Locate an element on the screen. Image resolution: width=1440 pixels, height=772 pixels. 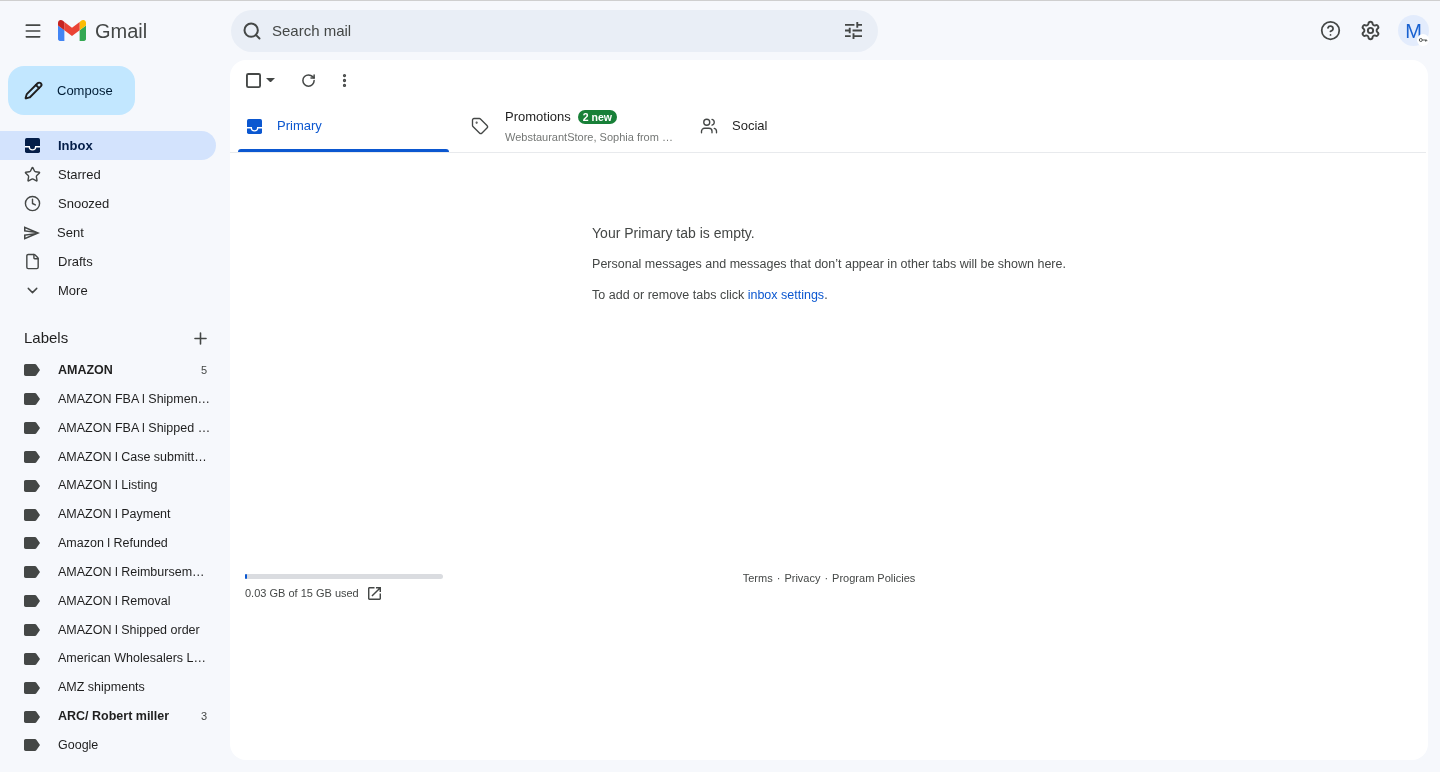
tag-icon is located at coordinates (480, 126).